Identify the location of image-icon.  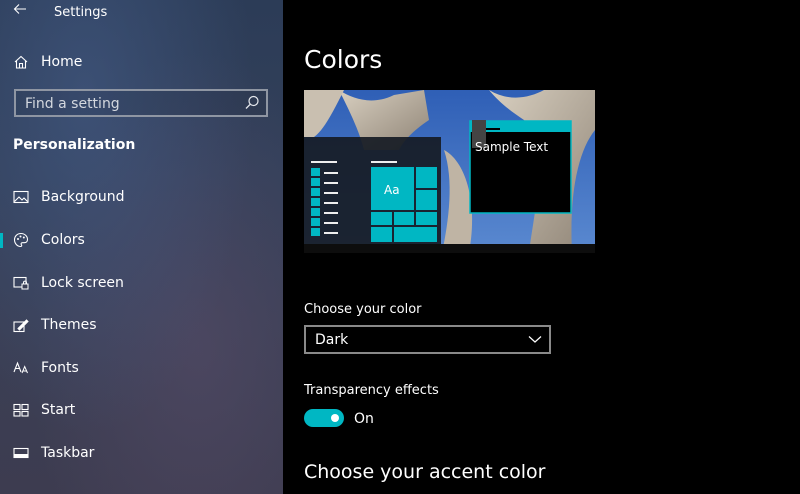
(21, 197).